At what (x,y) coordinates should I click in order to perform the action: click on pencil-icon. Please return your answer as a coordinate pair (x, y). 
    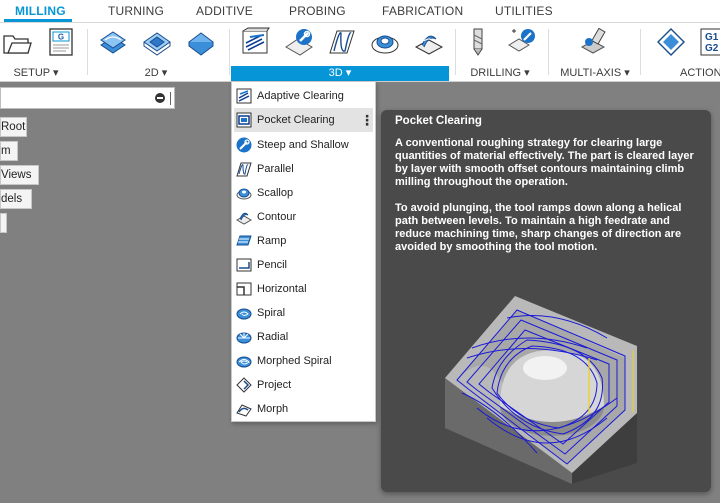
    Looking at the image, I should click on (244, 265).